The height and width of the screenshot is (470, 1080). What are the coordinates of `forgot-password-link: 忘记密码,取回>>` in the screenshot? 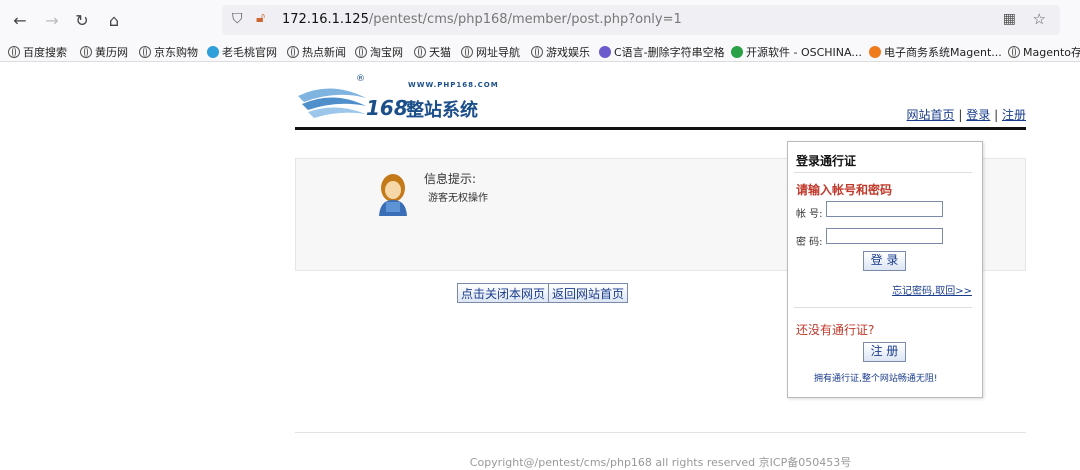 It's located at (932, 289).